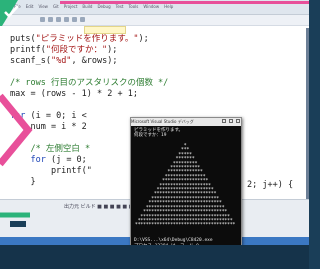 This screenshot has height=269, width=320. I want to click on code-token: printf(, so click(28, 50).